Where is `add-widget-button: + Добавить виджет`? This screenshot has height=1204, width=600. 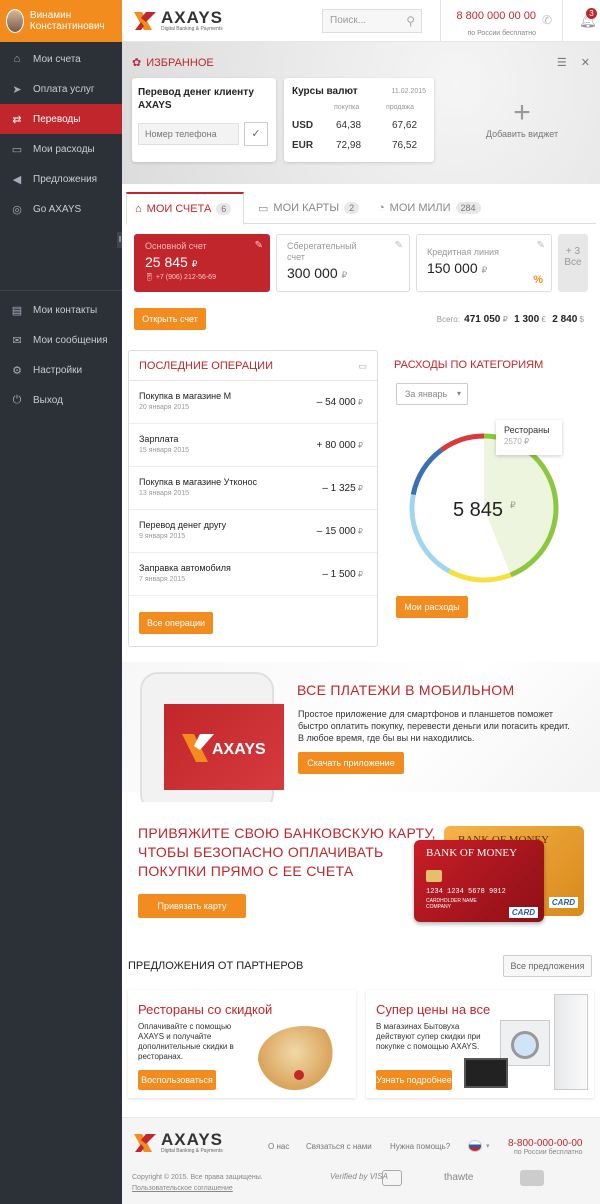
add-widget-button: + Добавить виджет is located at coordinates (522, 118).